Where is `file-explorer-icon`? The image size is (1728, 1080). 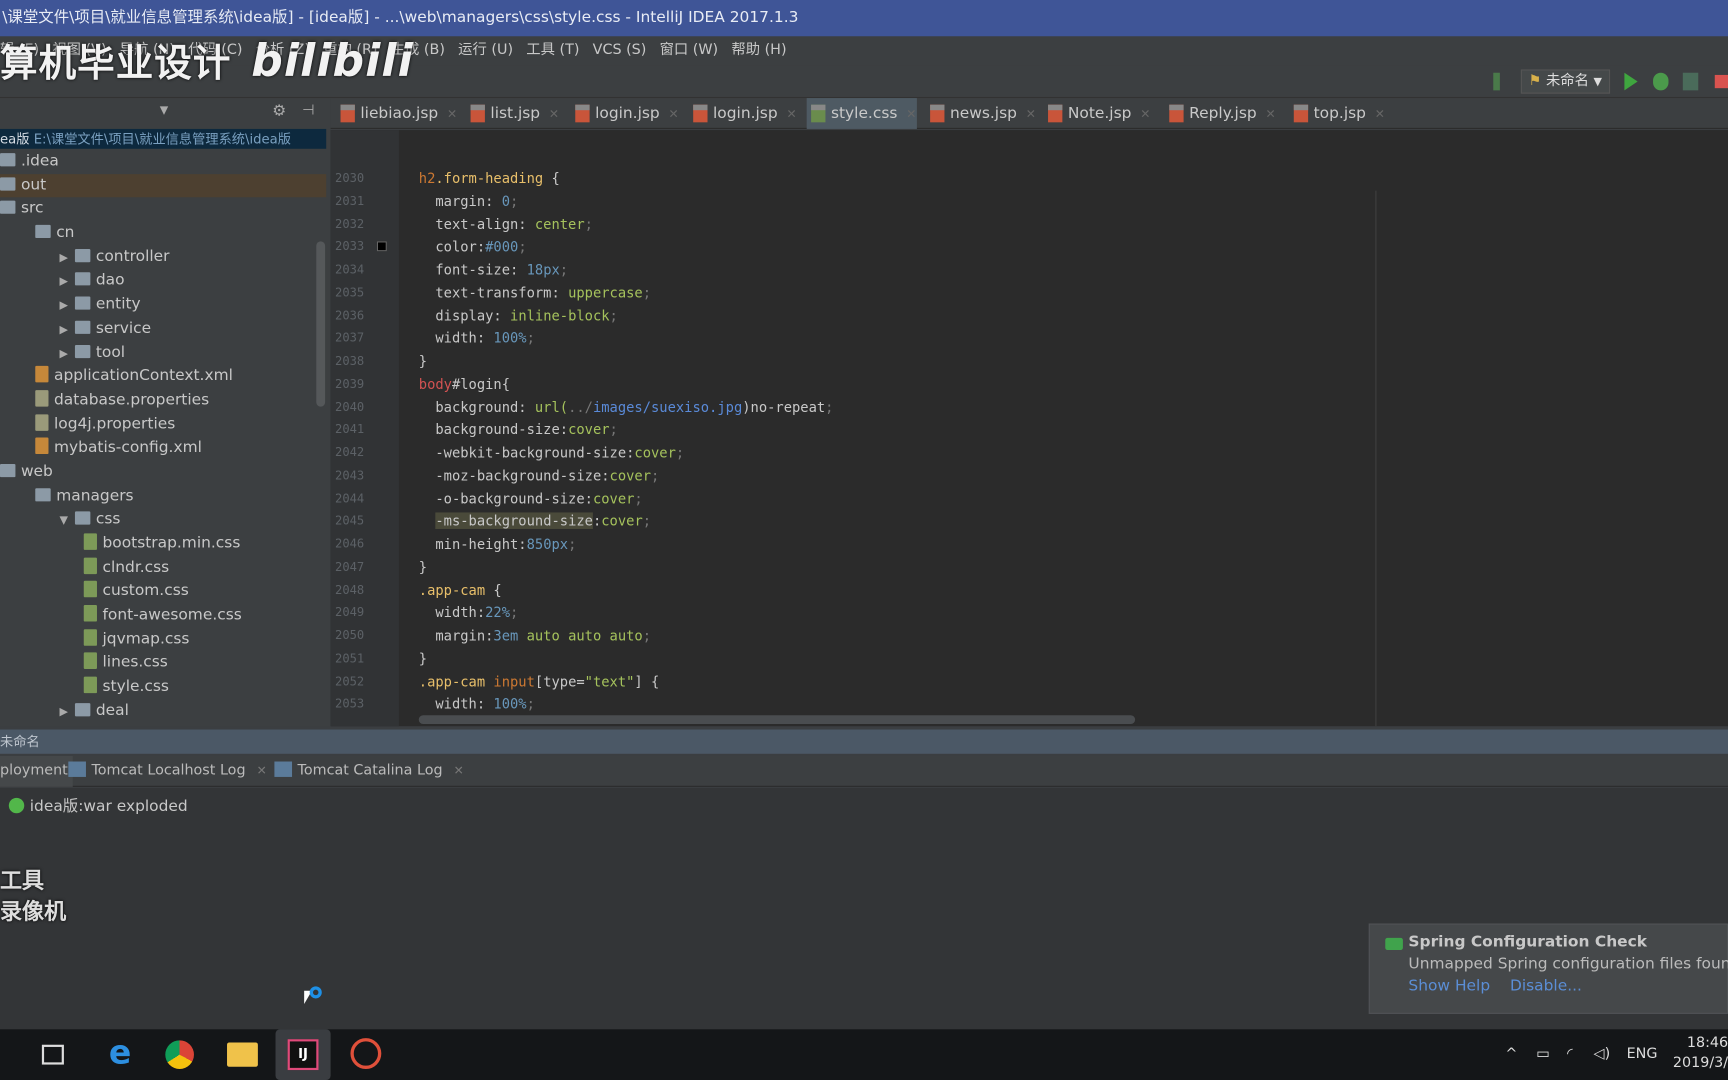
file-explorer-icon is located at coordinates (242, 1054).